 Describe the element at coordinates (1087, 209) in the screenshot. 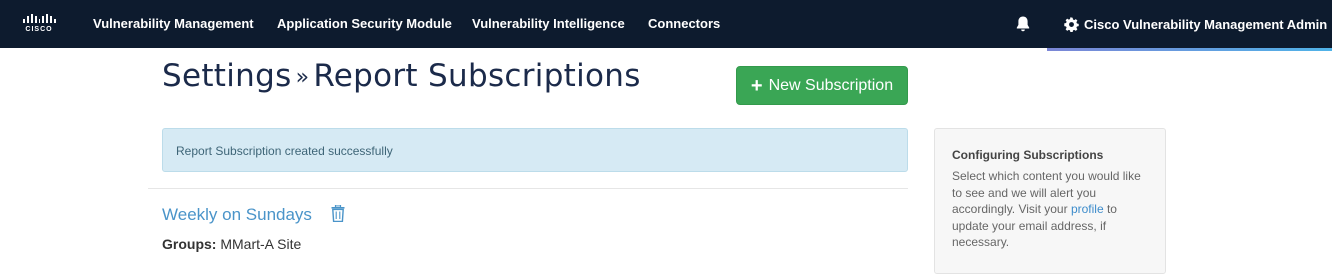

I see `profile-link: profile` at that location.